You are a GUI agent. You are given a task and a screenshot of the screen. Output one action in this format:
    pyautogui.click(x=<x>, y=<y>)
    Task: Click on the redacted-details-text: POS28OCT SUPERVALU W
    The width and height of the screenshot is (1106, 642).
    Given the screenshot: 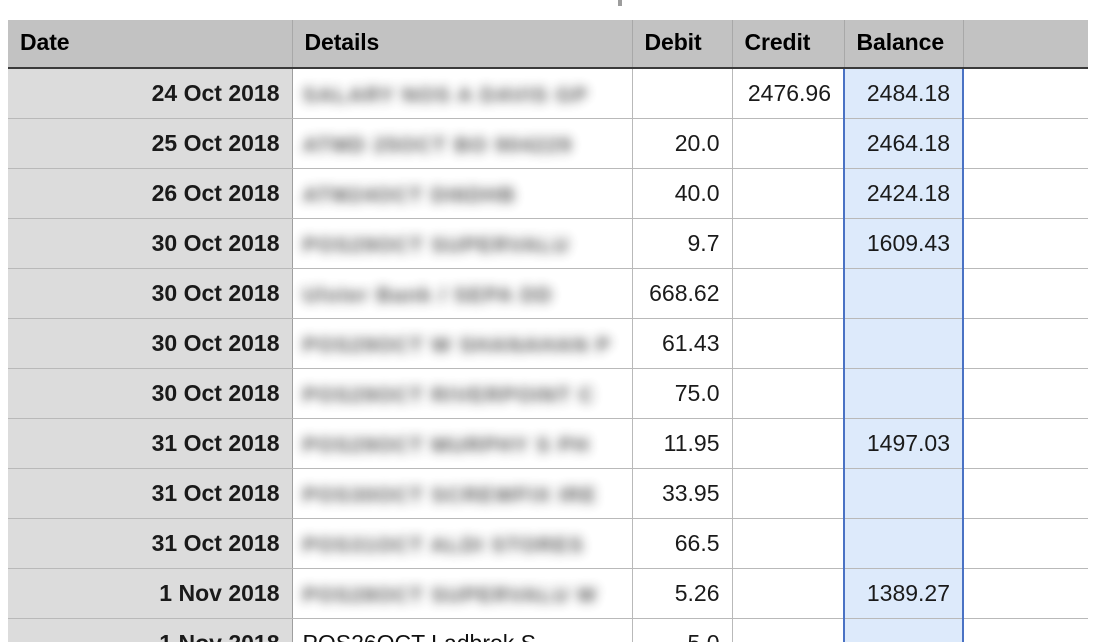 What is the action you would take?
    pyautogui.click(x=450, y=595)
    